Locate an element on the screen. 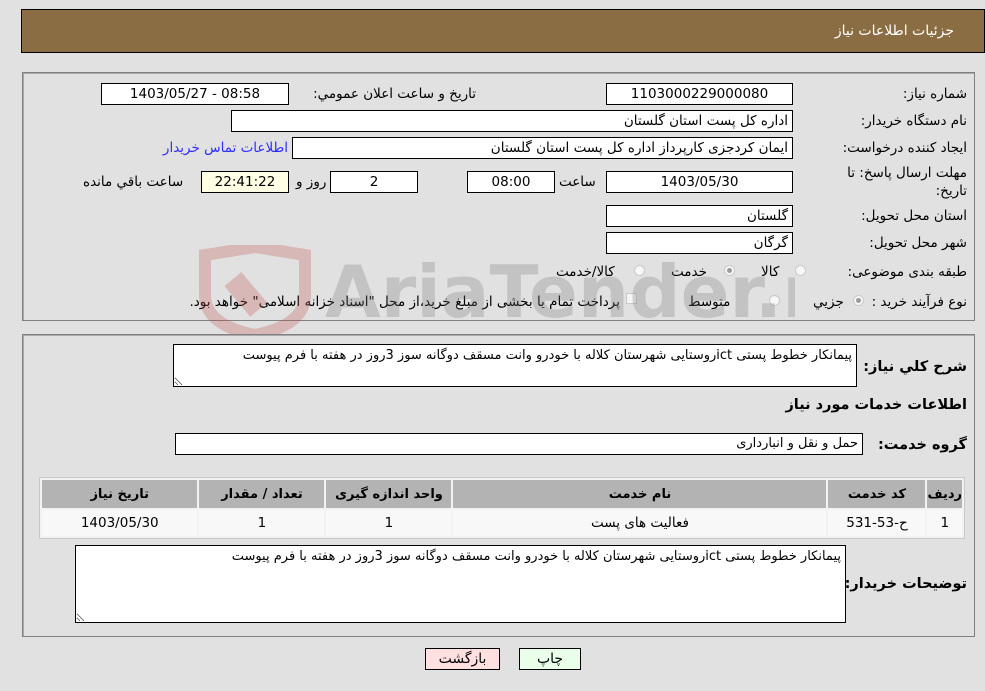 Image resolution: width=985 pixels, height=691 pixels. cell-quantity: 1 is located at coordinates (262, 523).